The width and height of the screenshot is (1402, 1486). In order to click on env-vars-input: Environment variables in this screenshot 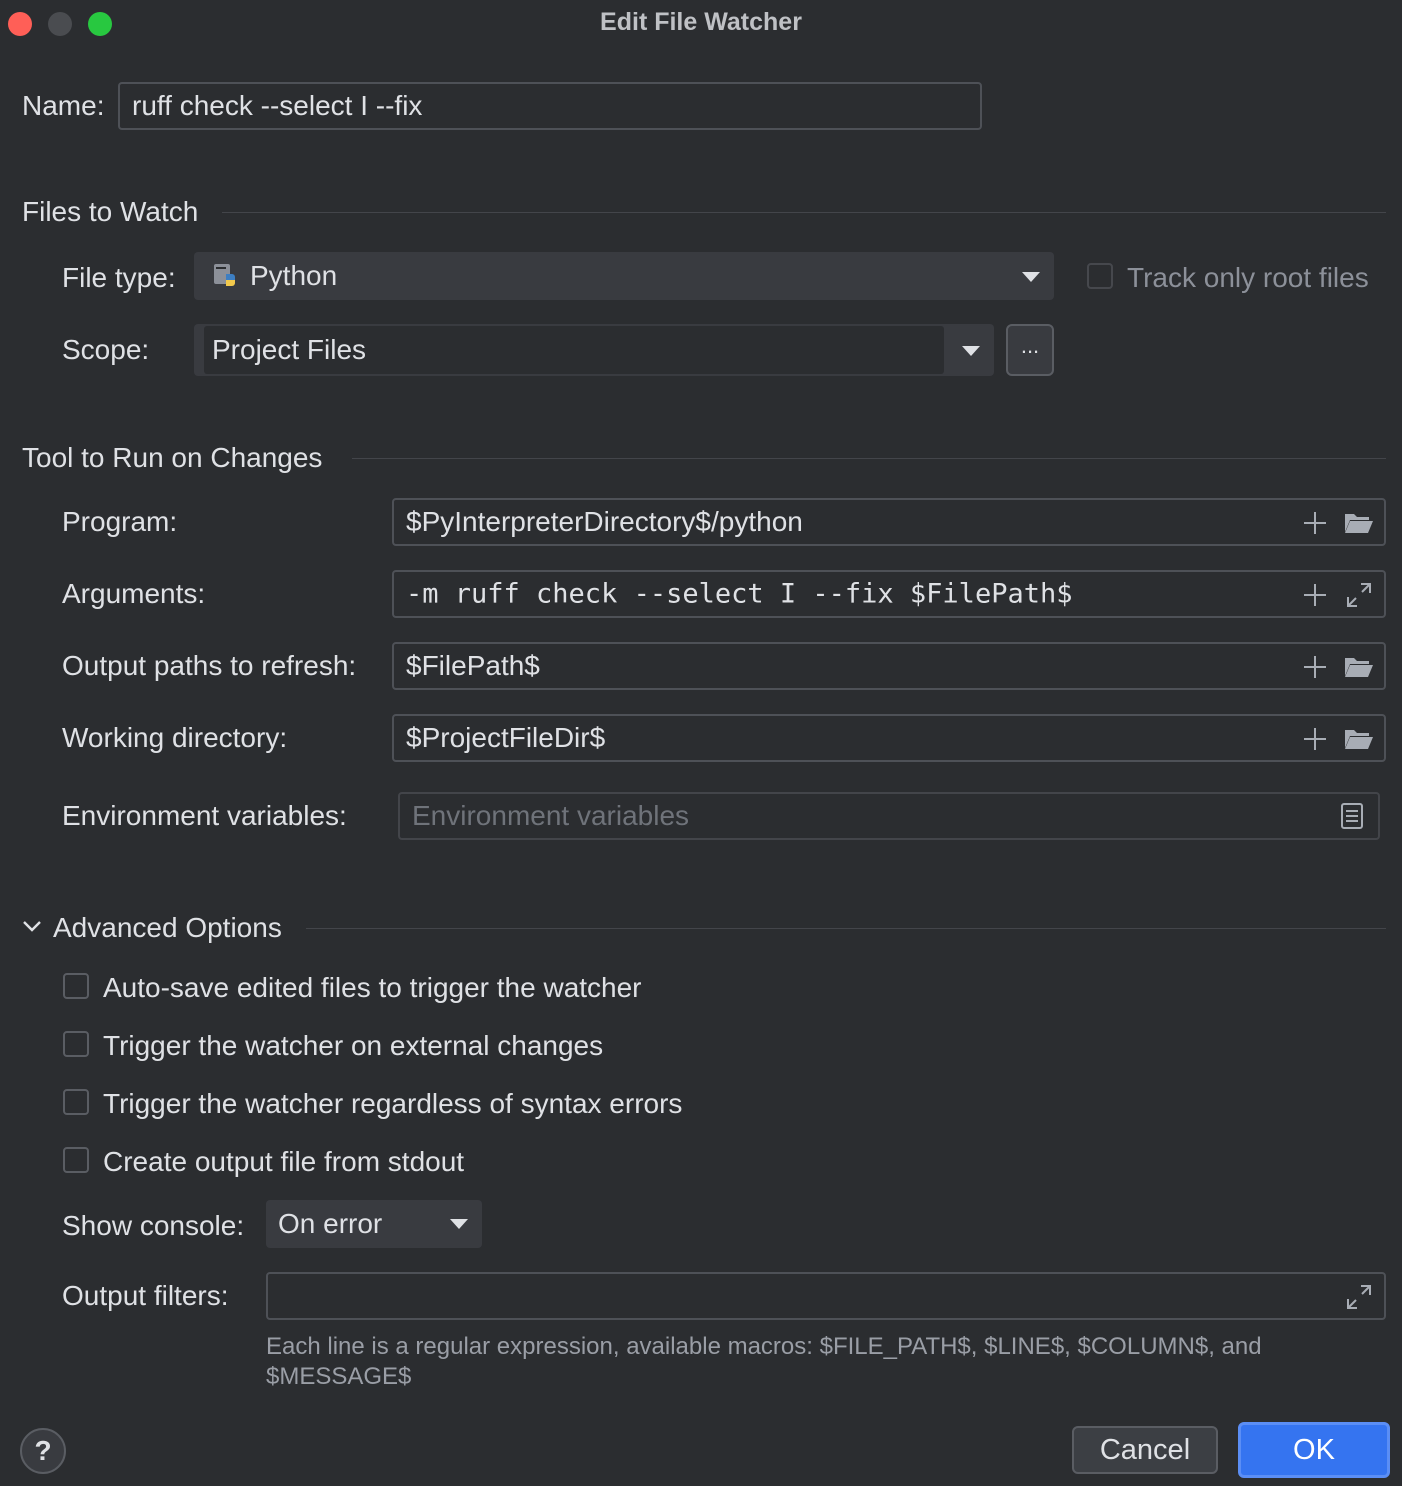, I will do `click(889, 816)`.